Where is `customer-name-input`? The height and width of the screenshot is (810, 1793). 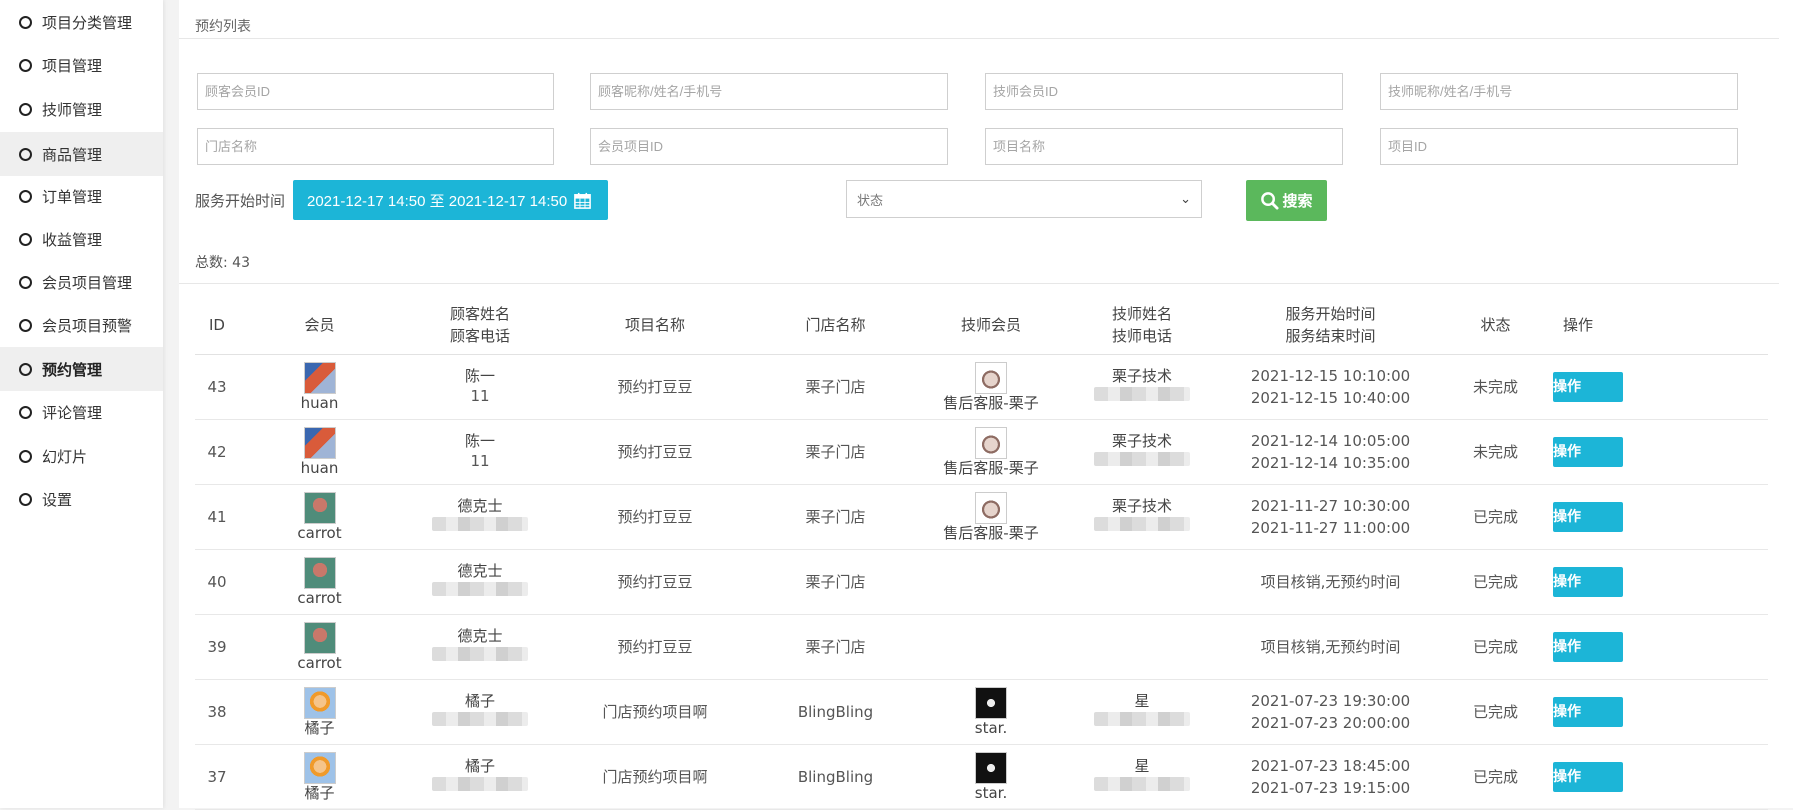
customer-name-input is located at coordinates (769, 91).